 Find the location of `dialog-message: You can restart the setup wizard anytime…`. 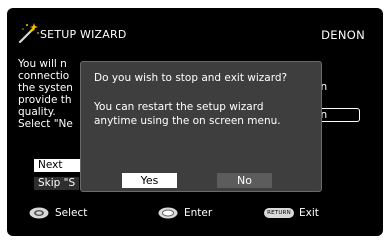

dialog-message: You can restart the setup wizard anytime… is located at coordinates (187, 114).